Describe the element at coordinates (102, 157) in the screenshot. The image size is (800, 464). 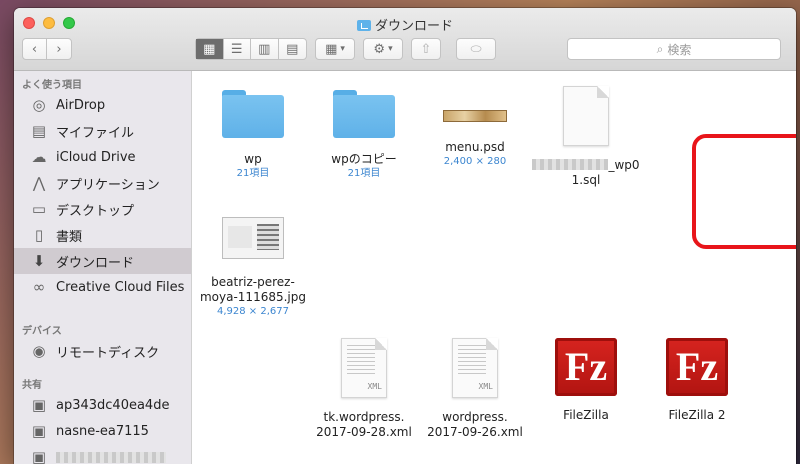
I see `sidebar-item-icloud-drive: ☁ iCloud Drive` at that location.